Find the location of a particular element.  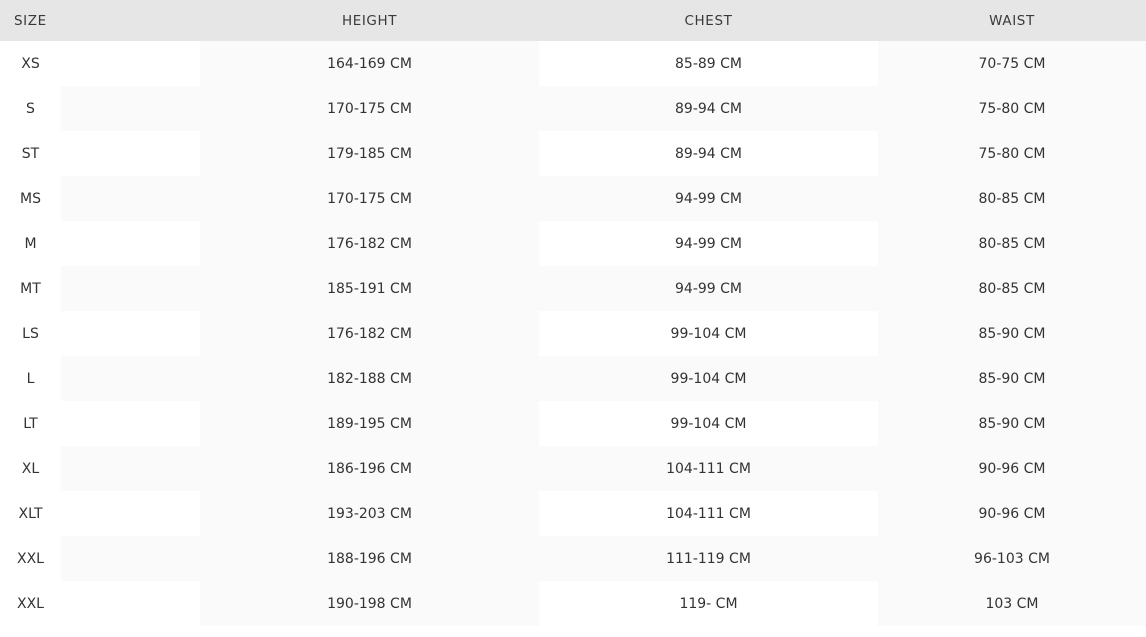

cell-size: XLT is located at coordinates (30, 513).